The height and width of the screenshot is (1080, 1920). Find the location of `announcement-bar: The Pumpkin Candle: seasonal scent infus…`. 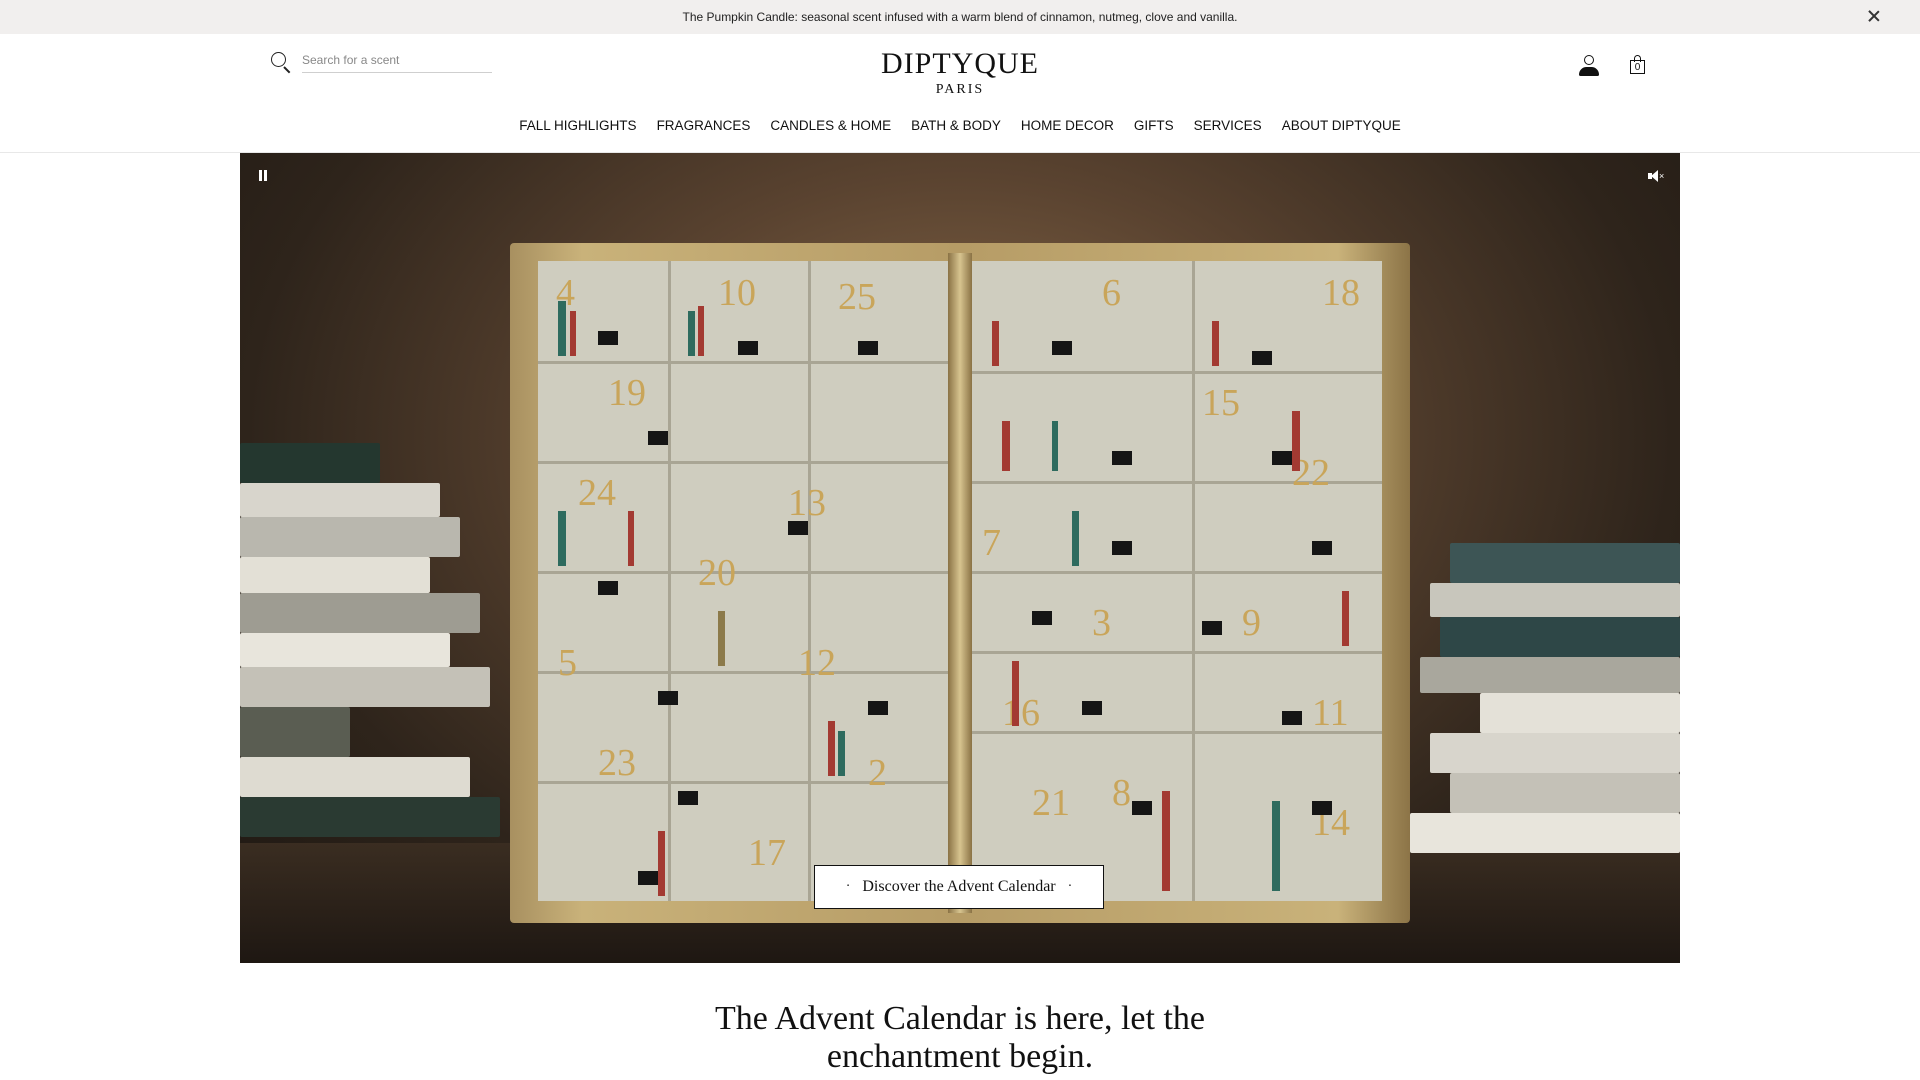

announcement-bar: The Pumpkin Candle: seasonal scent infus… is located at coordinates (960, 17).